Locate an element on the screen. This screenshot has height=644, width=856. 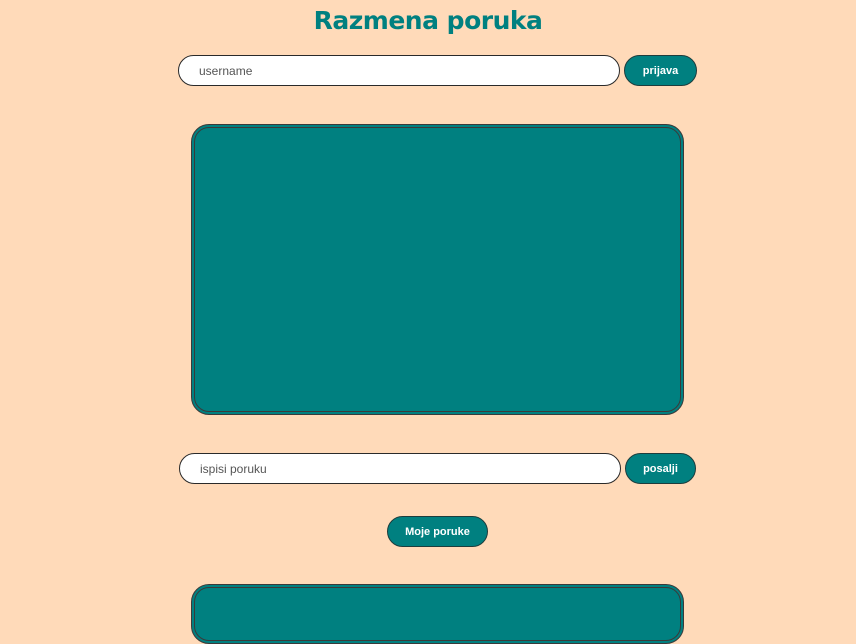
my-messages-button: Moje poruke is located at coordinates (437, 531).